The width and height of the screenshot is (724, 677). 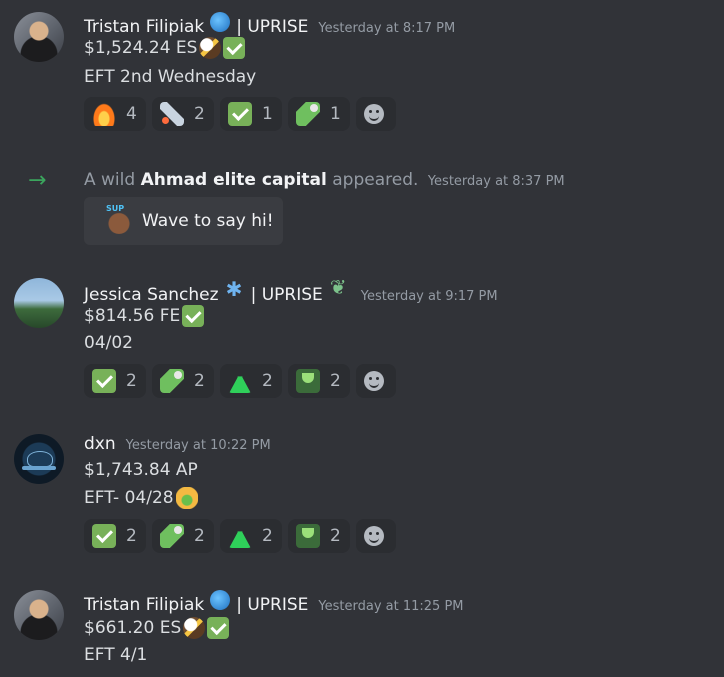 I want to click on timestamp: Yesterday at 10:22 PM, so click(x=198, y=445).